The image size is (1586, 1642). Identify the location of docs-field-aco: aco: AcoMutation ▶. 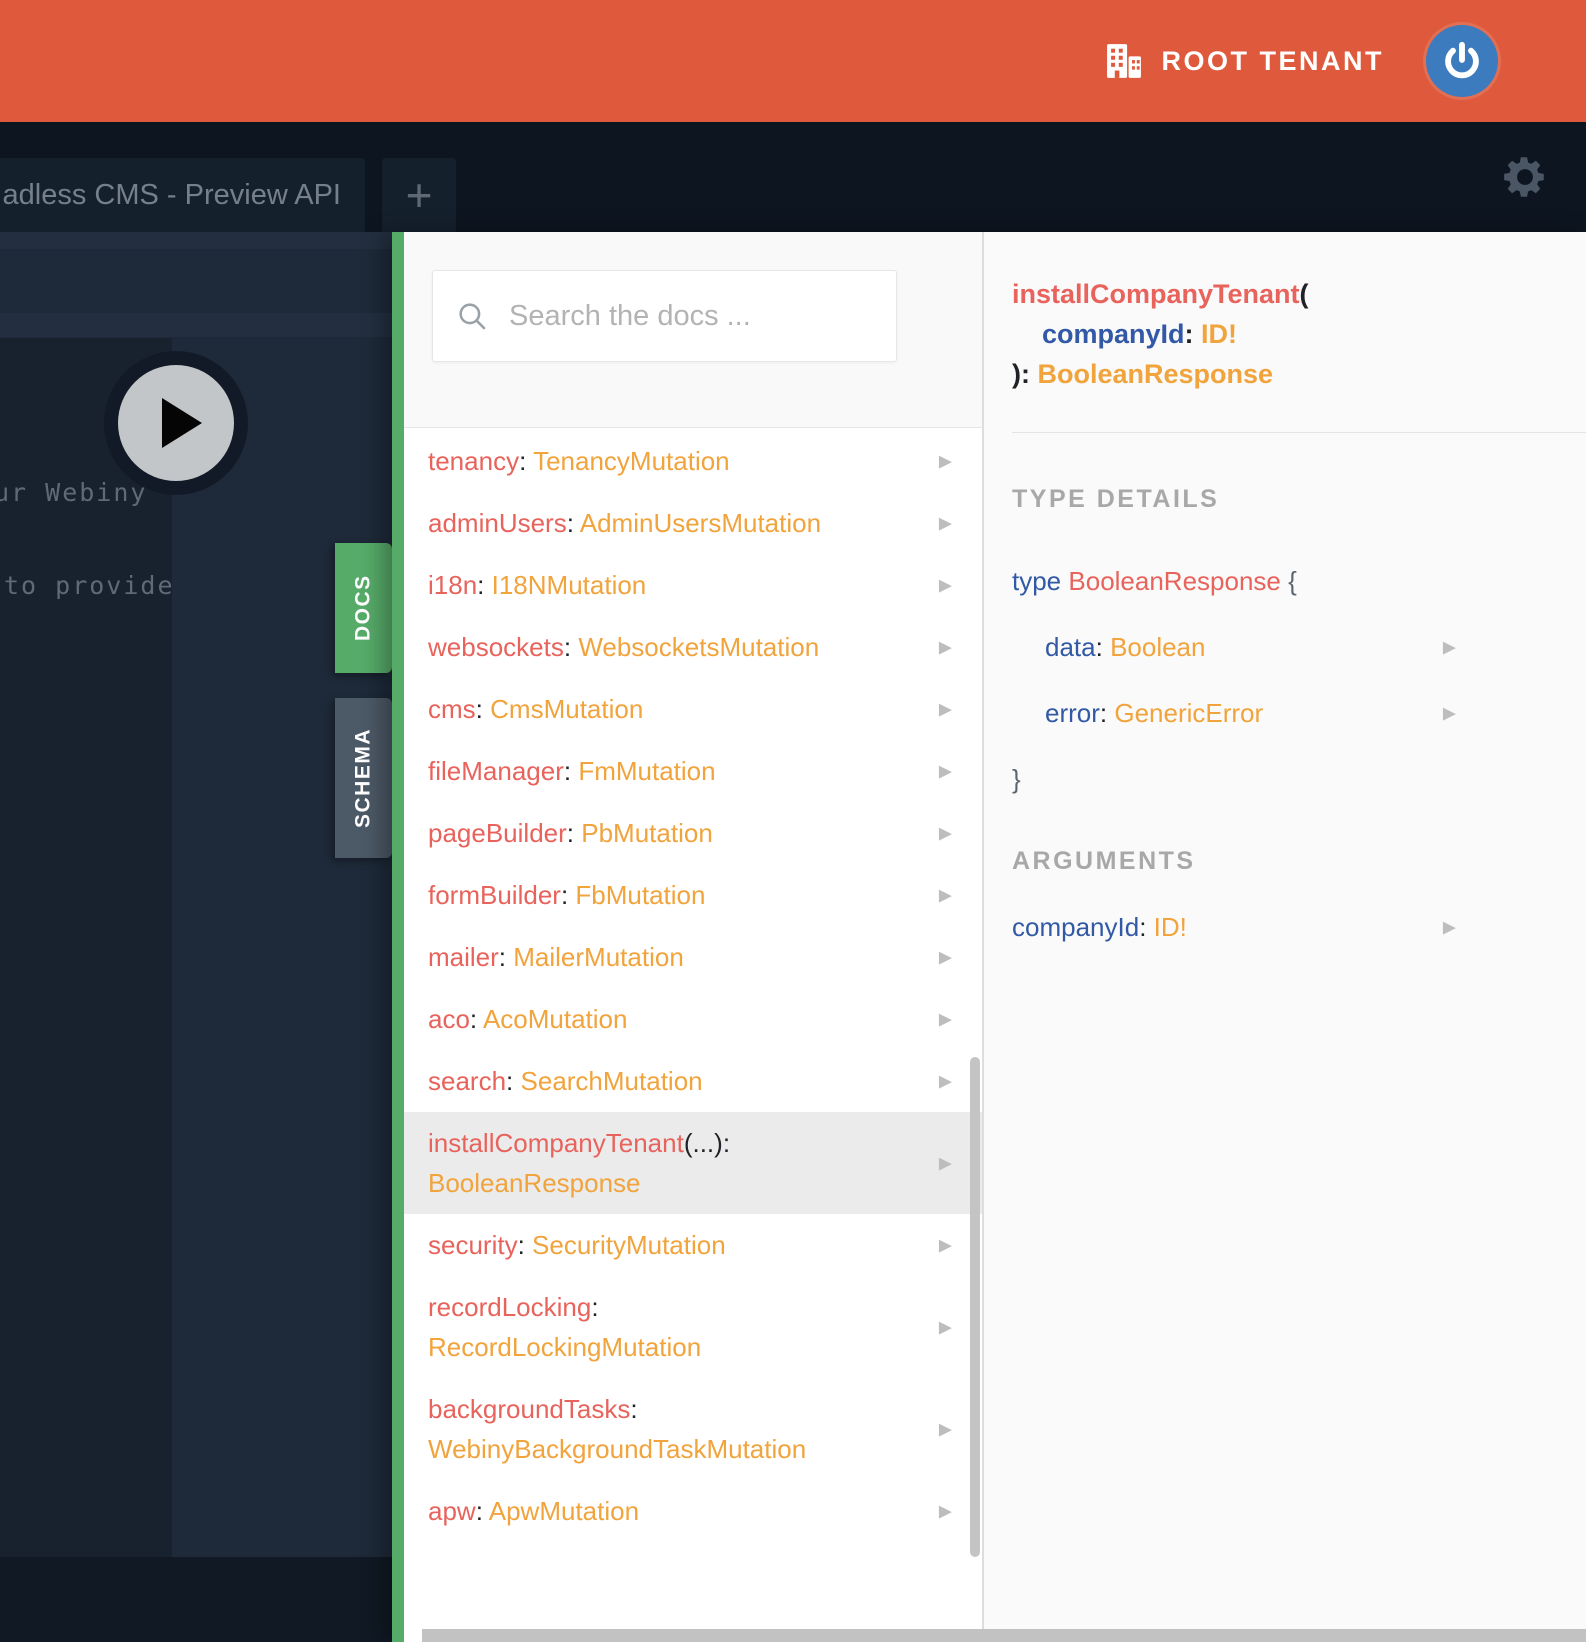
(693, 1019).